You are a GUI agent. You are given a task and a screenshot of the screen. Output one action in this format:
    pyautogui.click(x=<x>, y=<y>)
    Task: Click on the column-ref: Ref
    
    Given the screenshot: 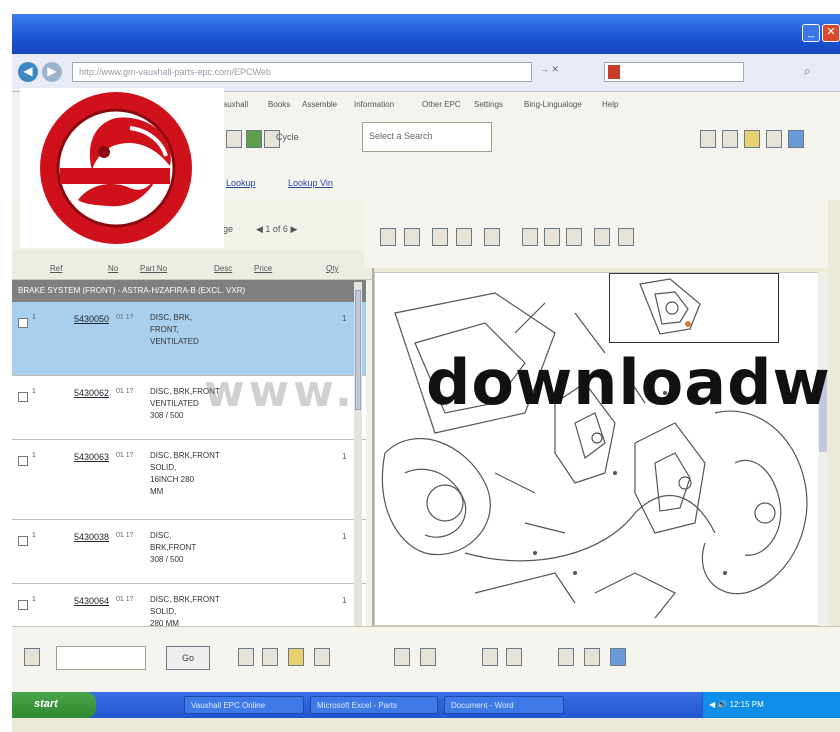 What is the action you would take?
    pyautogui.click(x=56, y=268)
    